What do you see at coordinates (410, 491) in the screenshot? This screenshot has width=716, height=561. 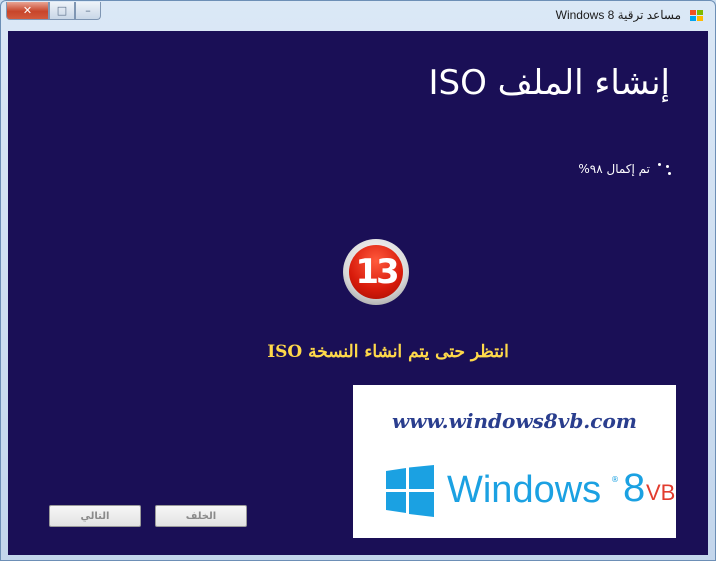 I see `windows-8-logo-icon` at bounding box center [410, 491].